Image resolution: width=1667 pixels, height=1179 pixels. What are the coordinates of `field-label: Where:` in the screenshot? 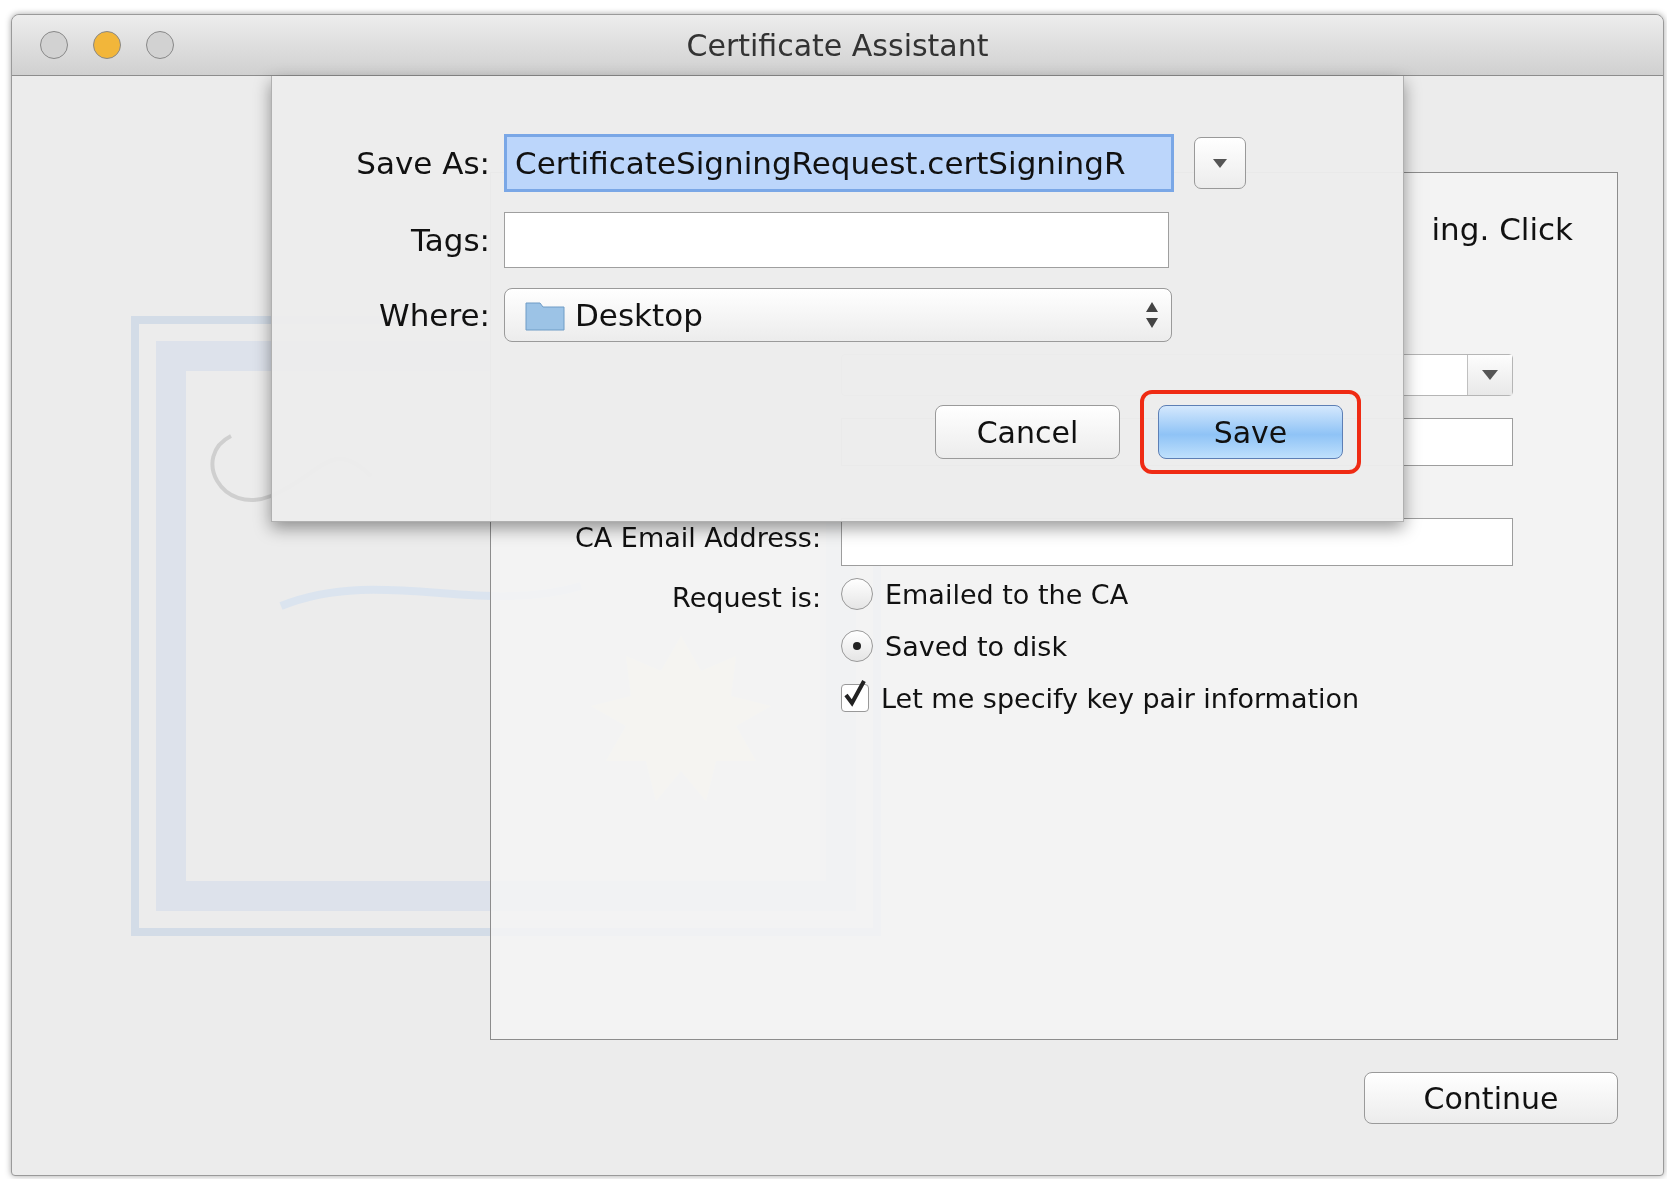 It's located at (434, 315).